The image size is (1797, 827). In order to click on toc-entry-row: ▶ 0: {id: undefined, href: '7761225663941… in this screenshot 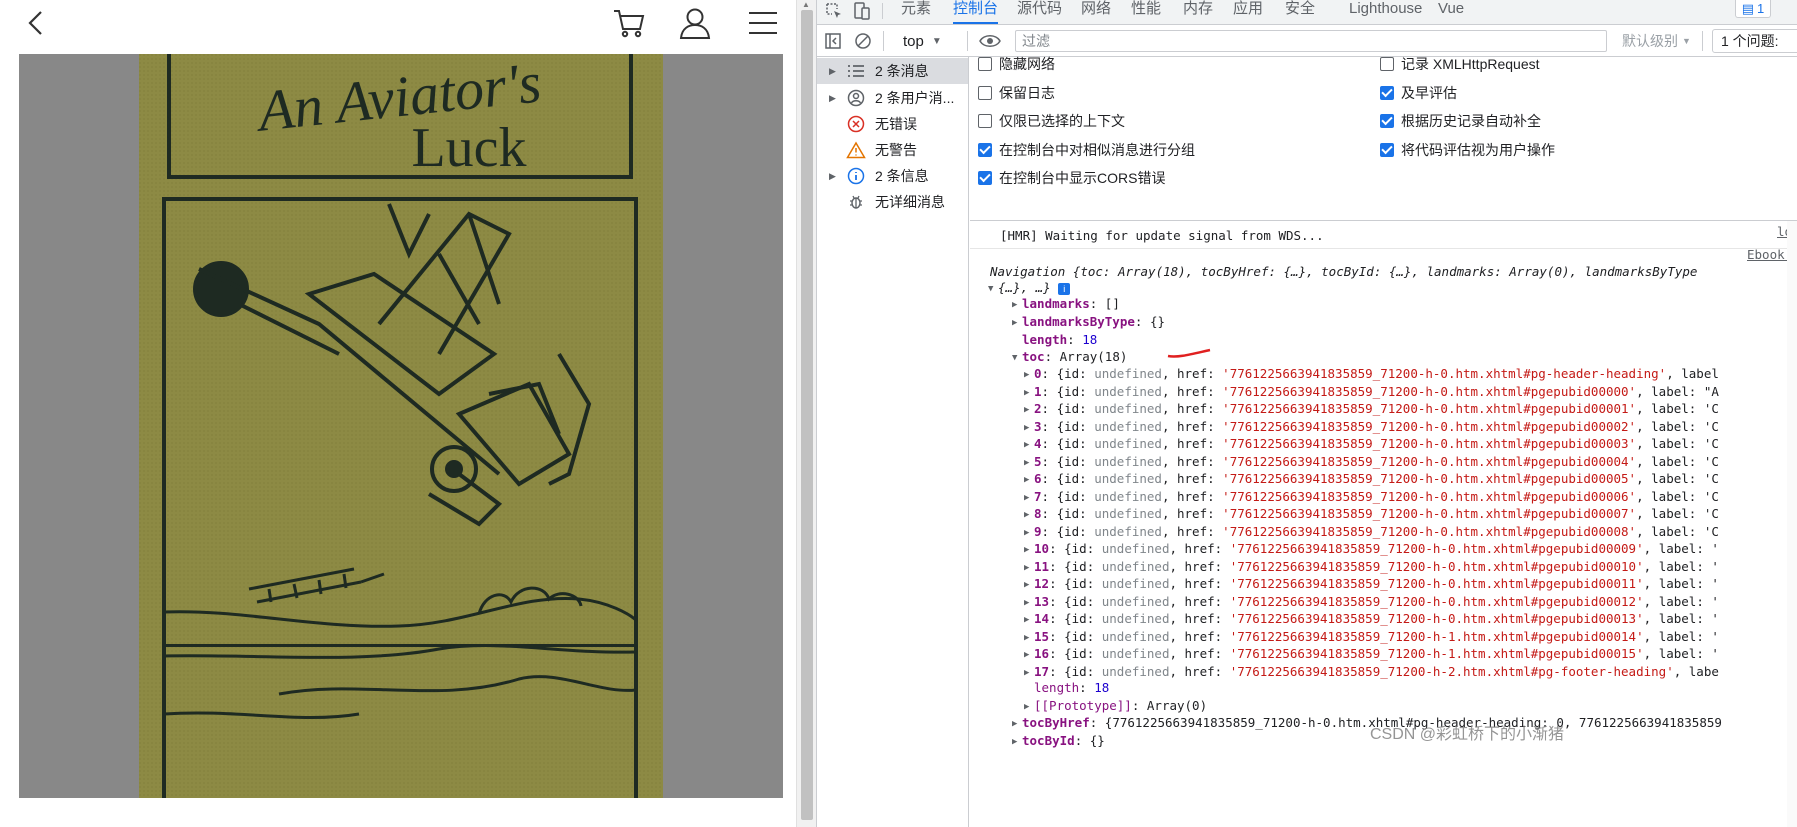, I will do `click(1371, 374)`.